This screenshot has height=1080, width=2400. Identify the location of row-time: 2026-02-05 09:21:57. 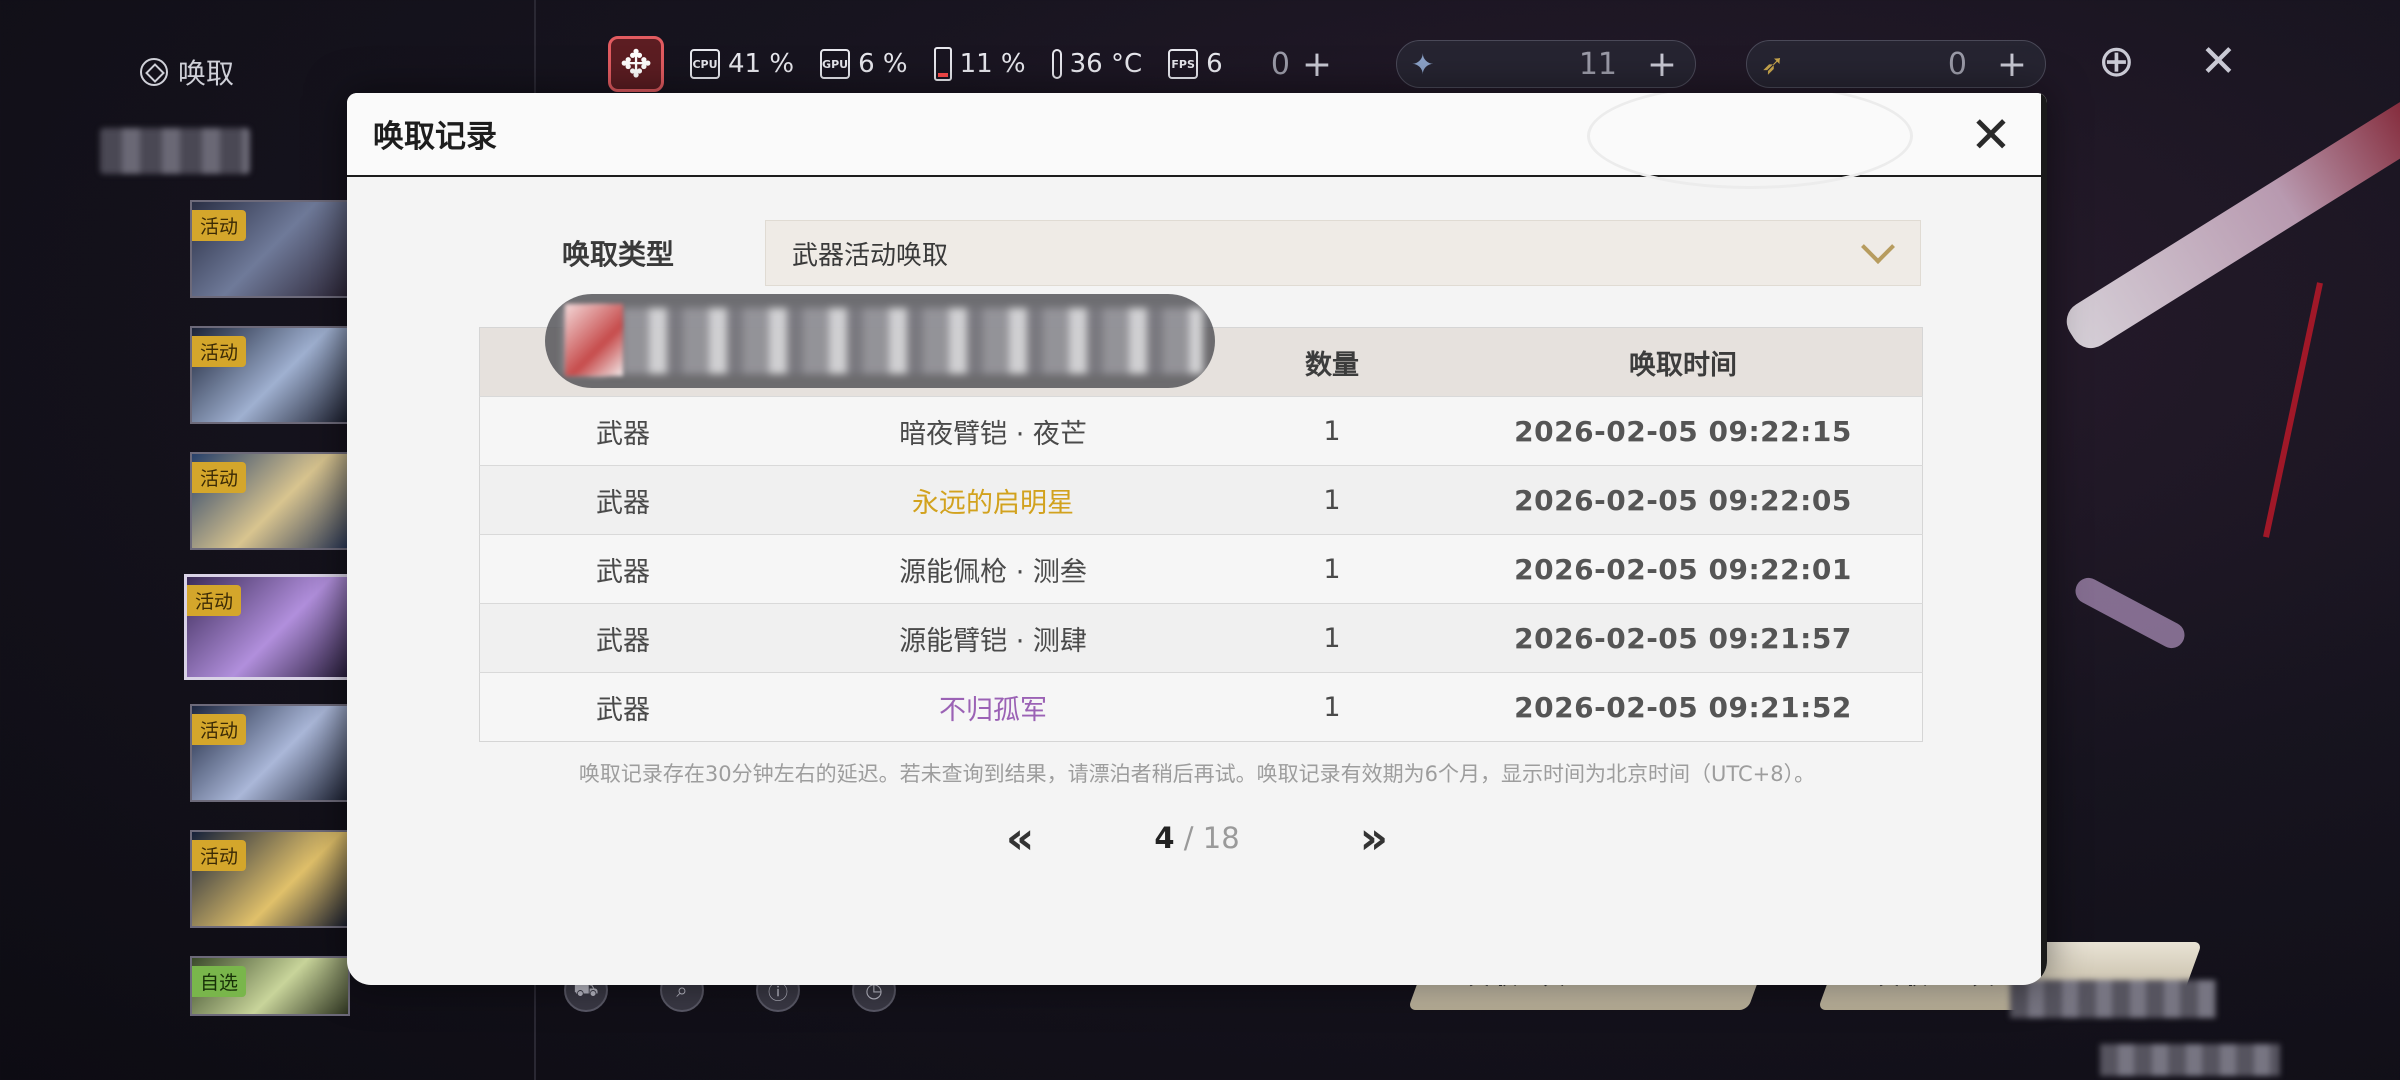
(1683, 638).